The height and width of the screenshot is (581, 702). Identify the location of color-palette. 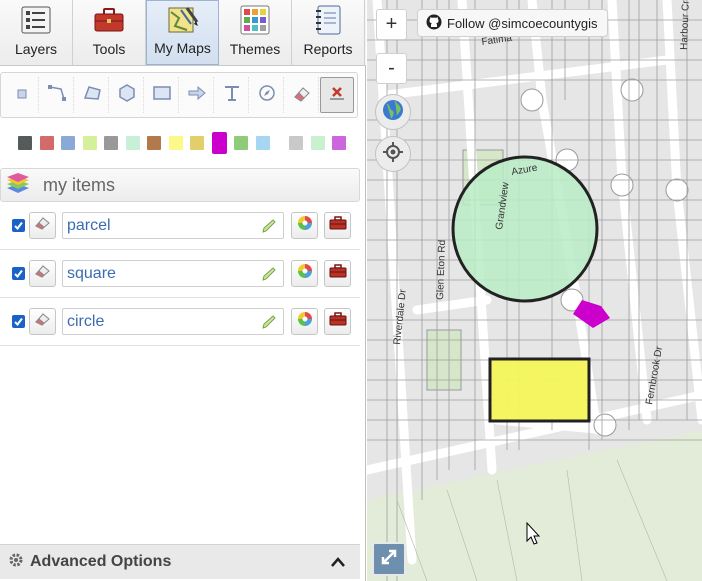
(186, 143).